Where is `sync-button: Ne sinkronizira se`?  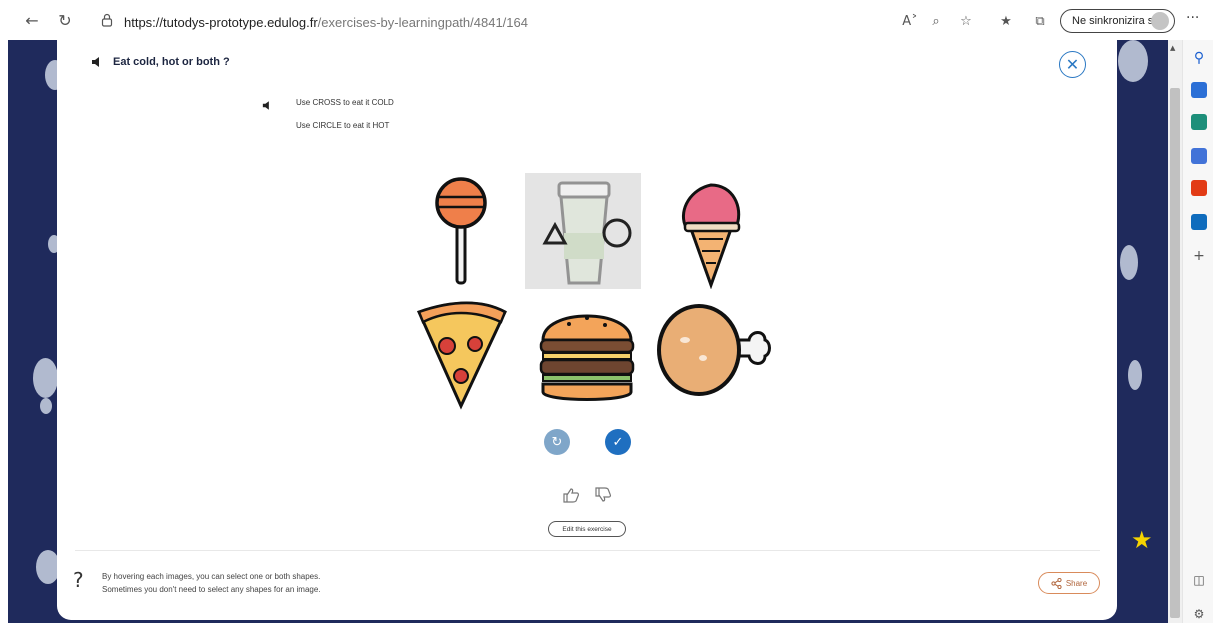
sync-button: Ne sinkronizira se is located at coordinates (1117, 21).